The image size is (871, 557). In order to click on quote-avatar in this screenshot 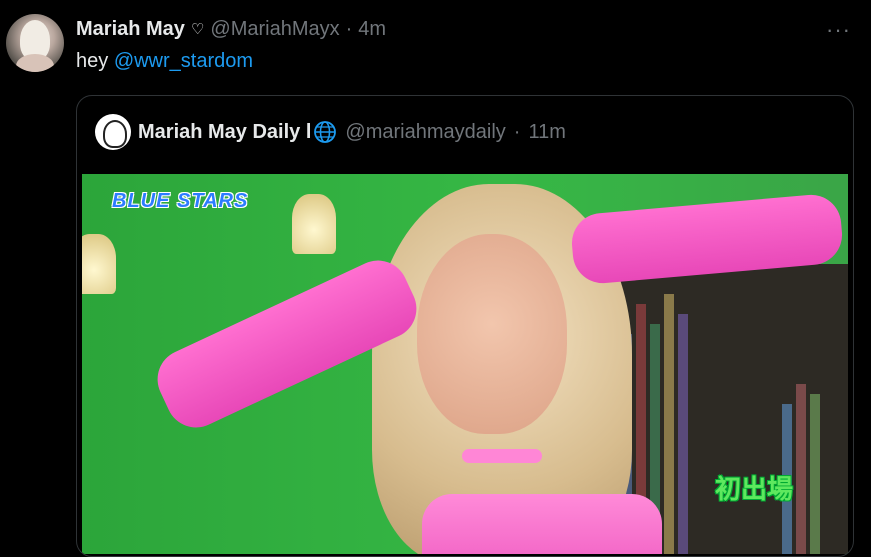, I will do `click(113, 132)`.